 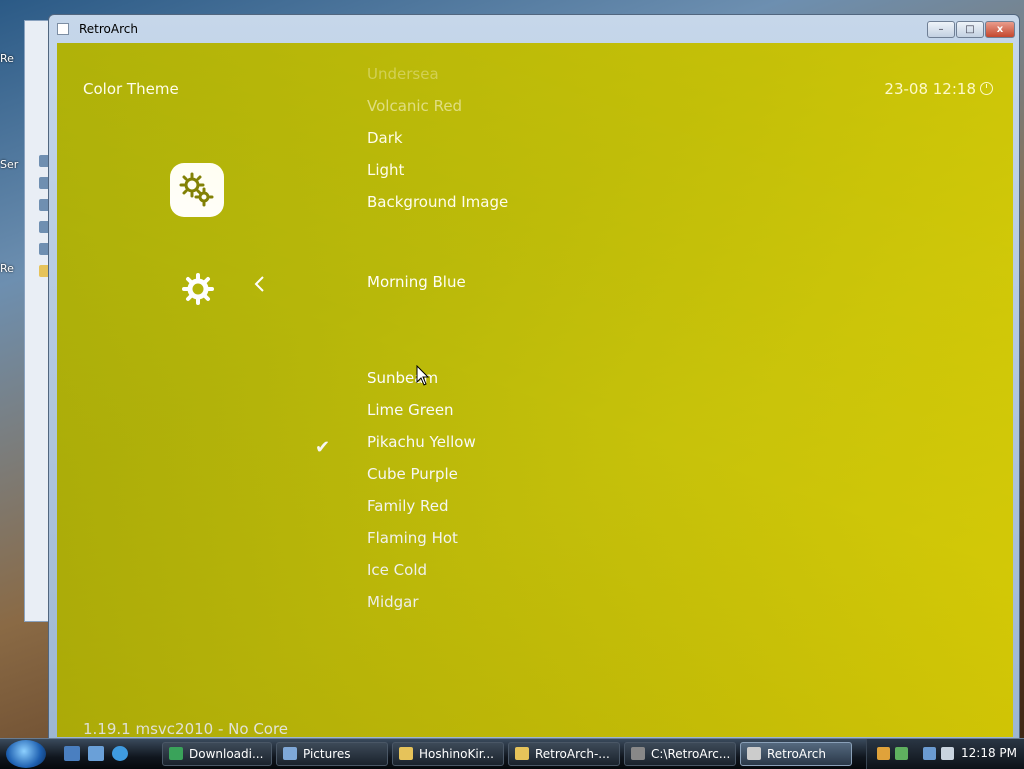 I want to click on taskbar-button: RetroArch, so click(x=796, y=754).